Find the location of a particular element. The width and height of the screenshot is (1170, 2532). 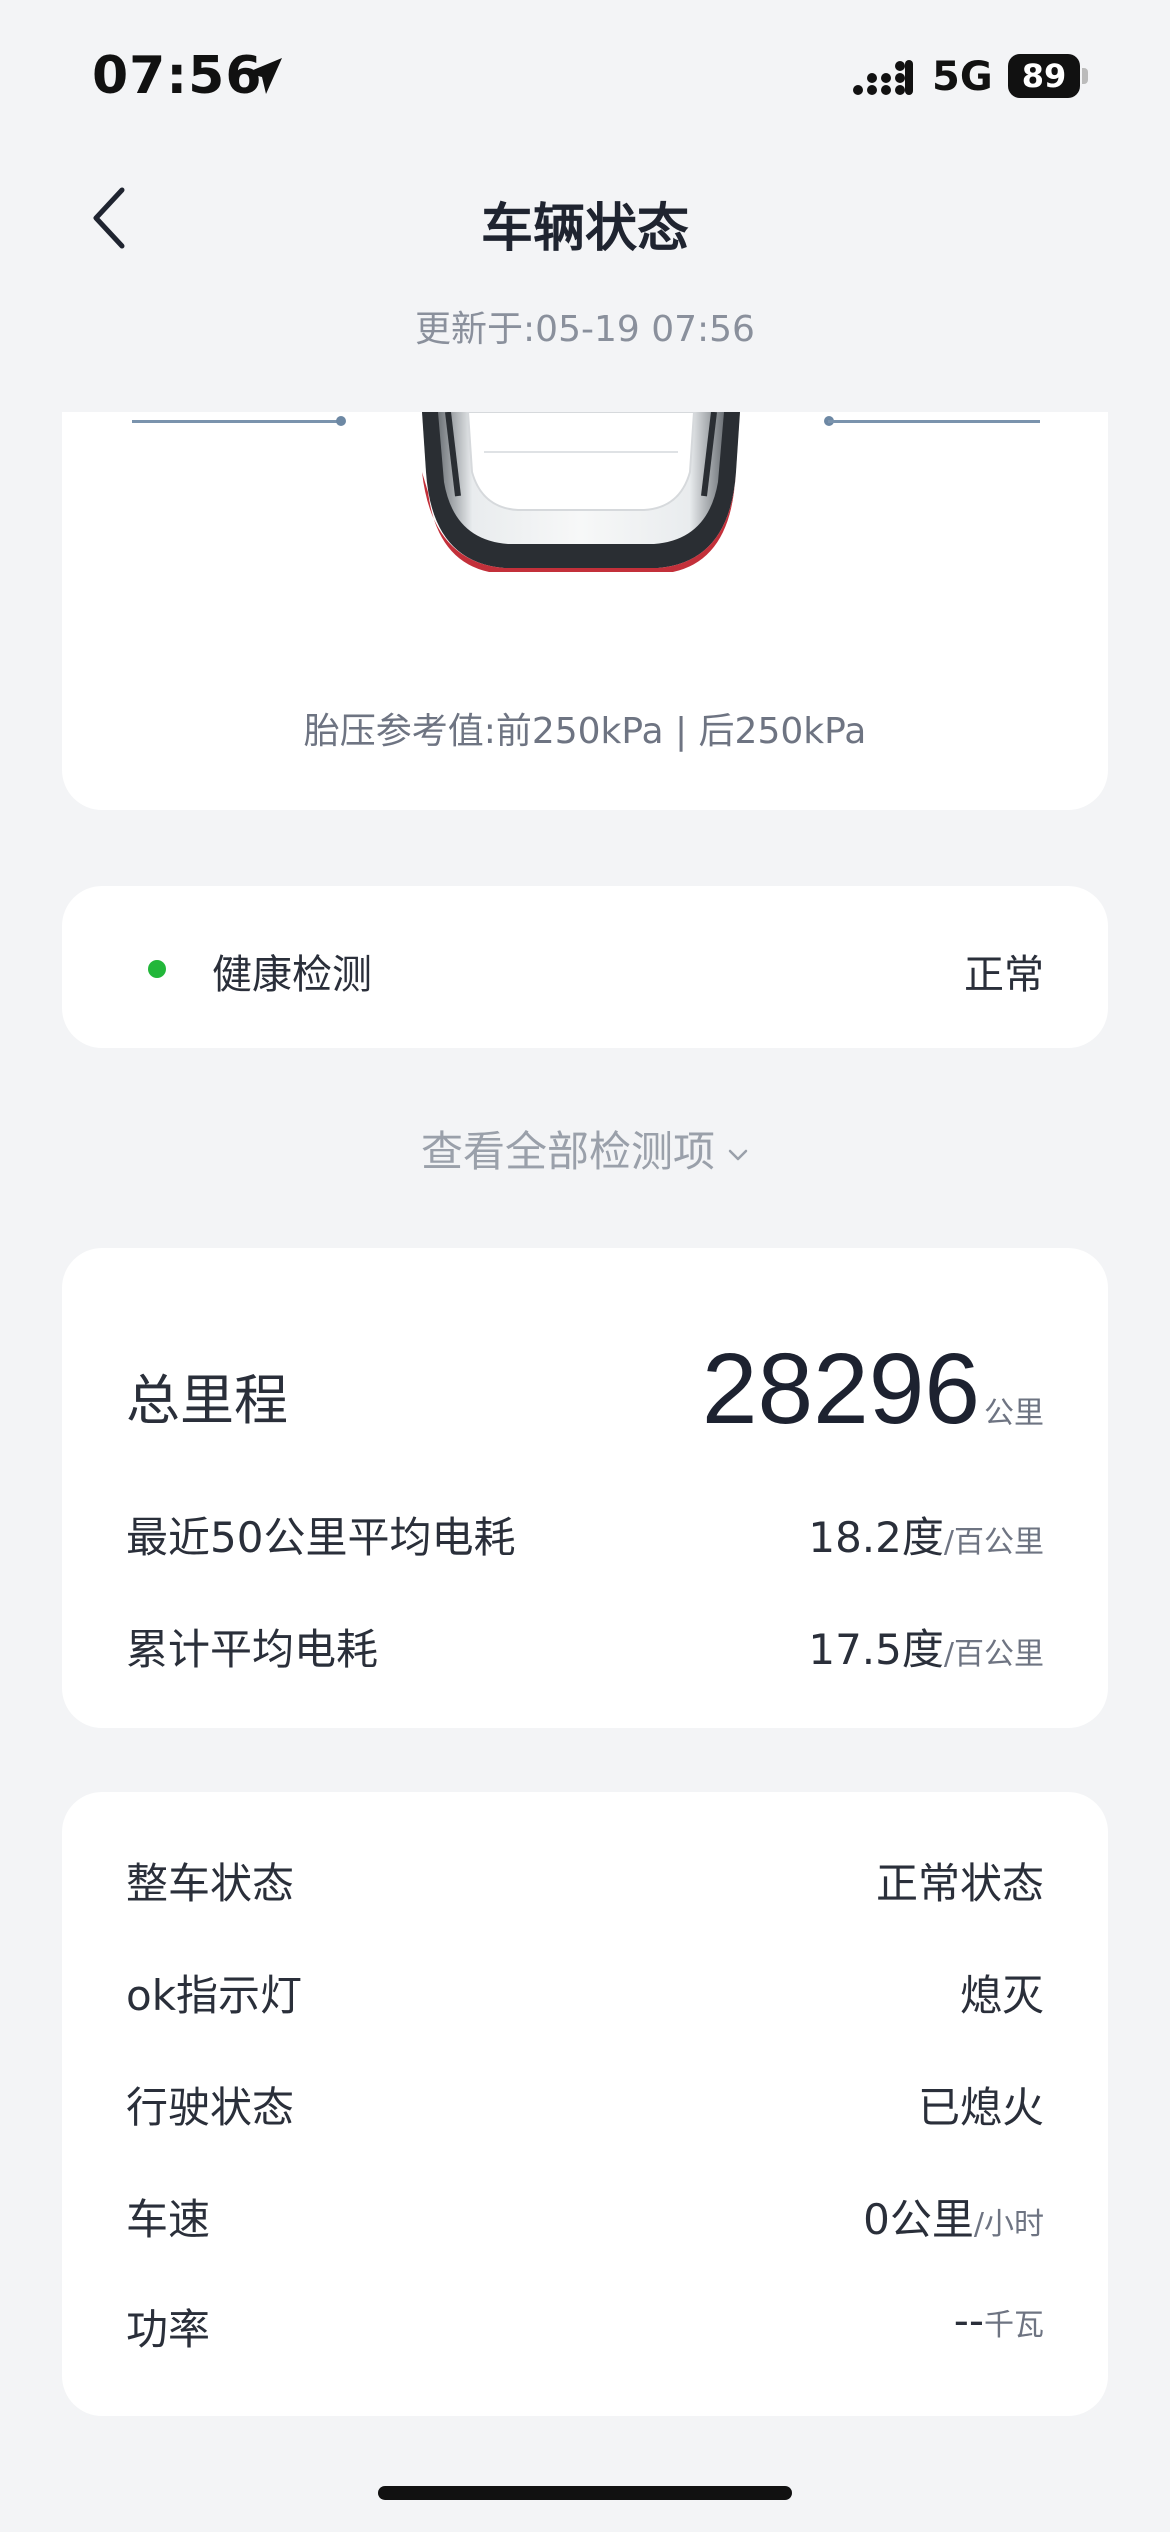

network-type: 5G is located at coordinates (962, 77).